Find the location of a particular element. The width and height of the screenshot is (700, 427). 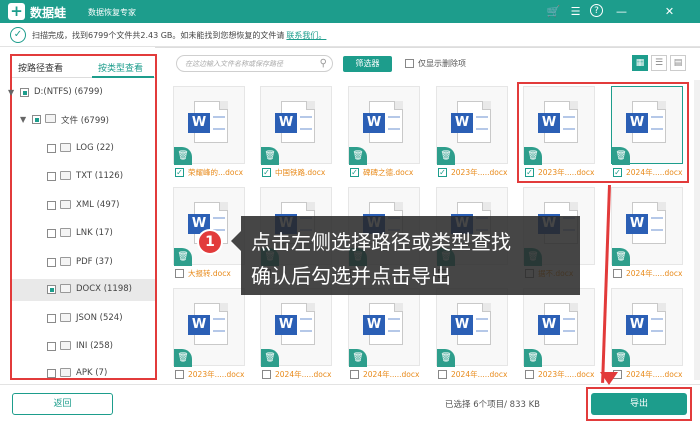

menu-icon: ☰ is located at coordinates (575, 11).